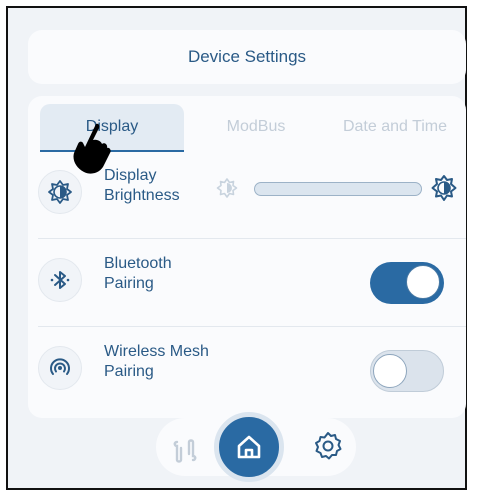  Describe the element at coordinates (328, 446) in the screenshot. I see `gear-icon` at that location.